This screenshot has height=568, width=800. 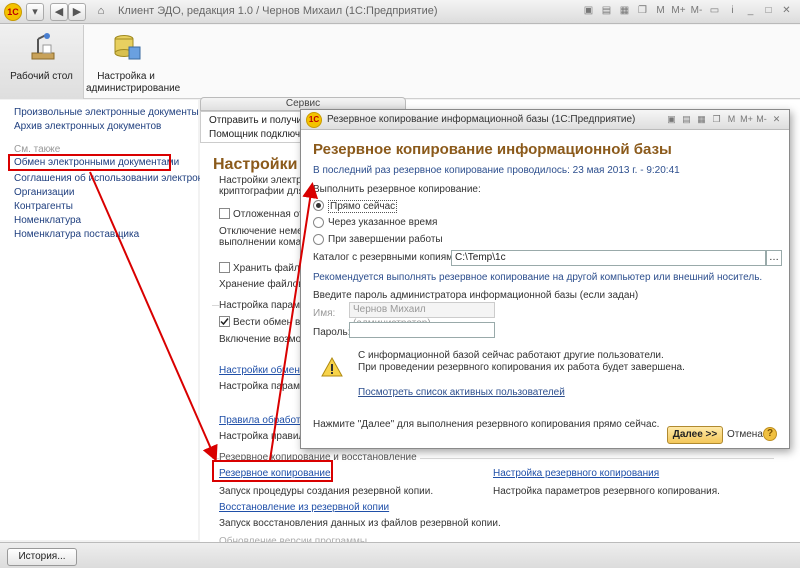 What do you see at coordinates (576, 473) in the screenshot?
I see `backup-settings-link: Настройка резервного копирования` at bounding box center [576, 473].